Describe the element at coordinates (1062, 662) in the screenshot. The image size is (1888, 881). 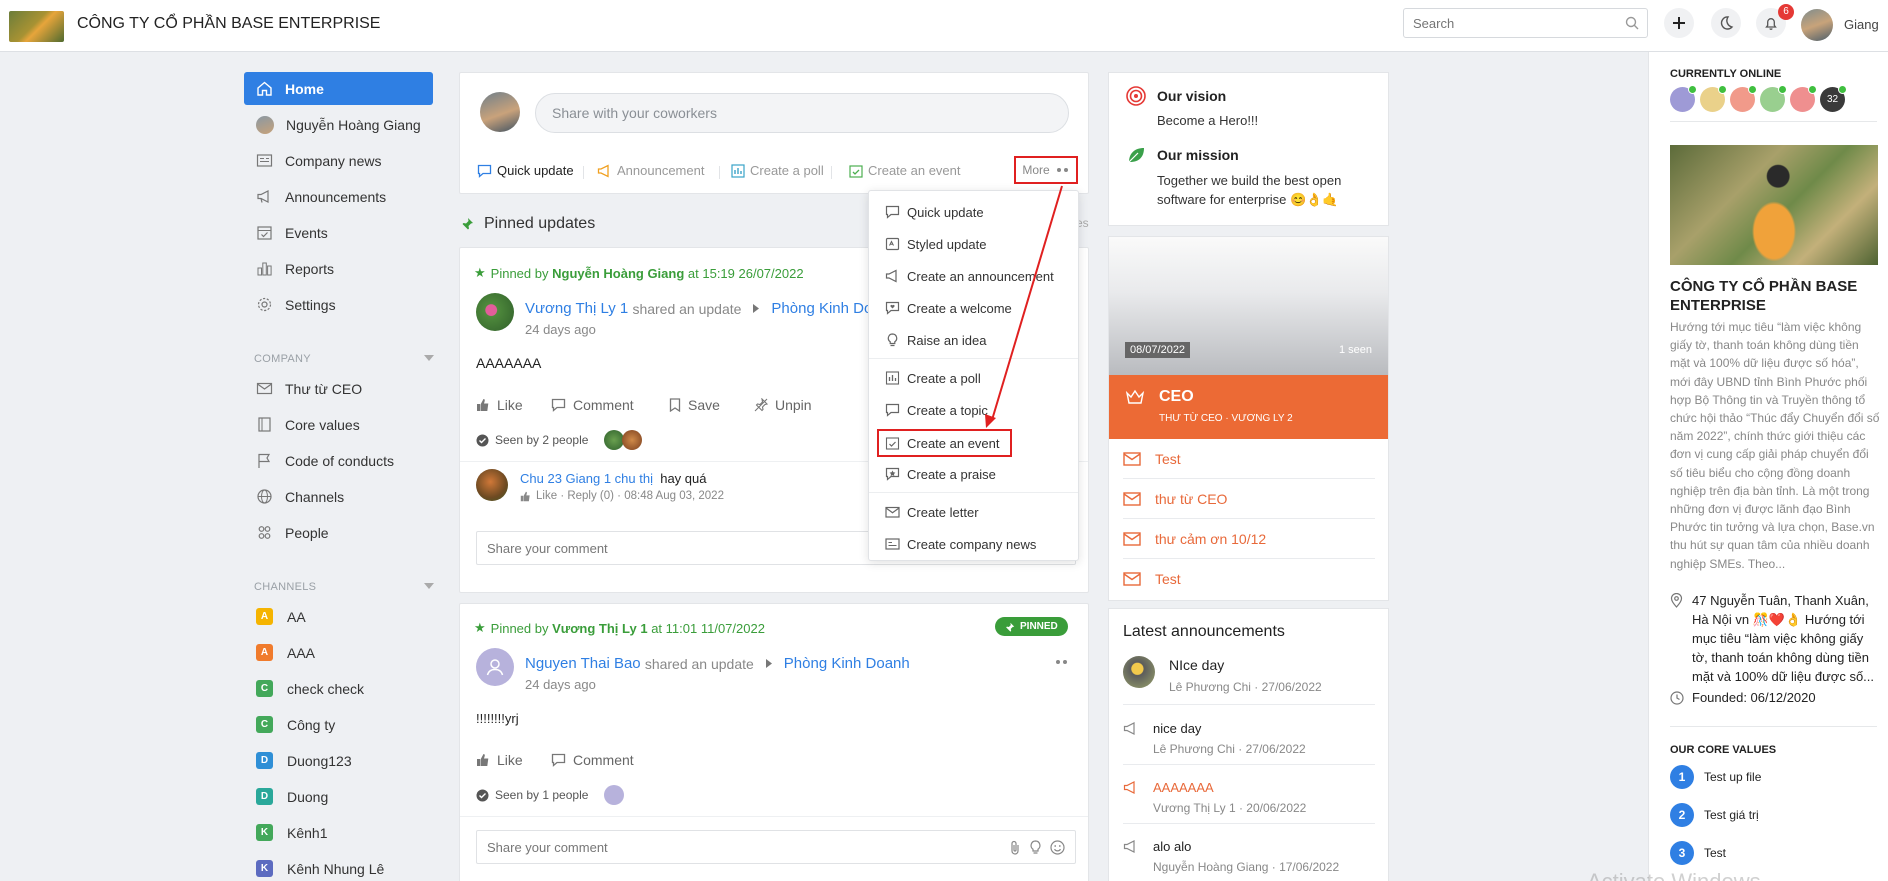
I see `post-options-icon` at that location.